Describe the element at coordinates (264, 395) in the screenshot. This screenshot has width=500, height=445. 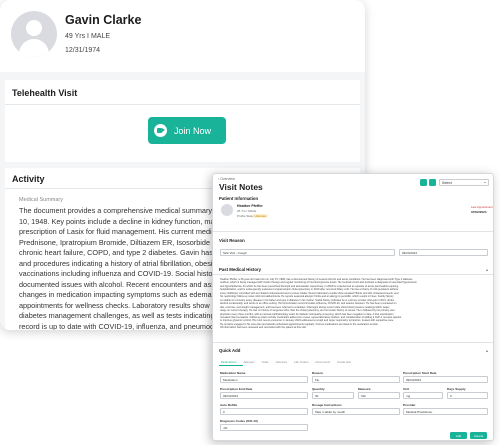
I see `end-date-field: 09/24/2024` at that location.